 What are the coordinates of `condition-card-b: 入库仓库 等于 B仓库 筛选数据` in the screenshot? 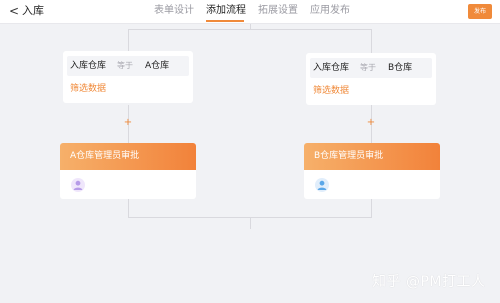 It's located at (371, 79).